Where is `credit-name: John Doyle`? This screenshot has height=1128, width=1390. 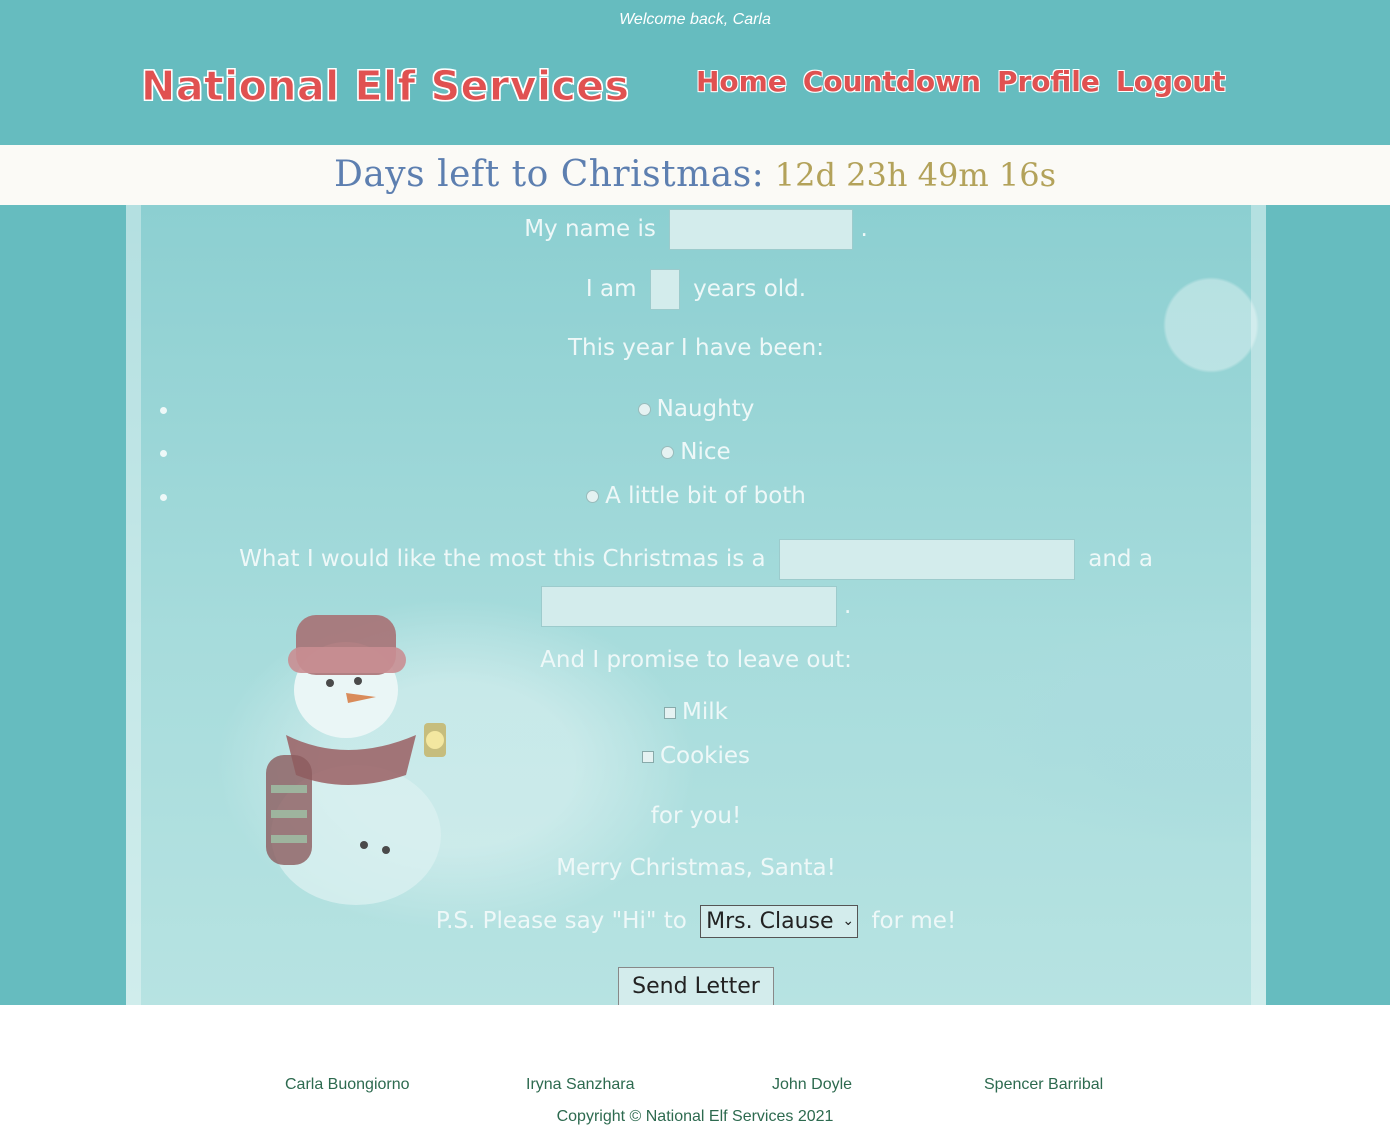
credit-name: John Doyle is located at coordinates (812, 1084).